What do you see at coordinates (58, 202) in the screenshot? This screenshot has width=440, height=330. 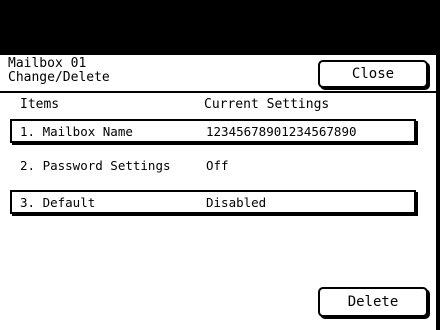 I see `setting-item-label: 3. Default` at bounding box center [58, 202].